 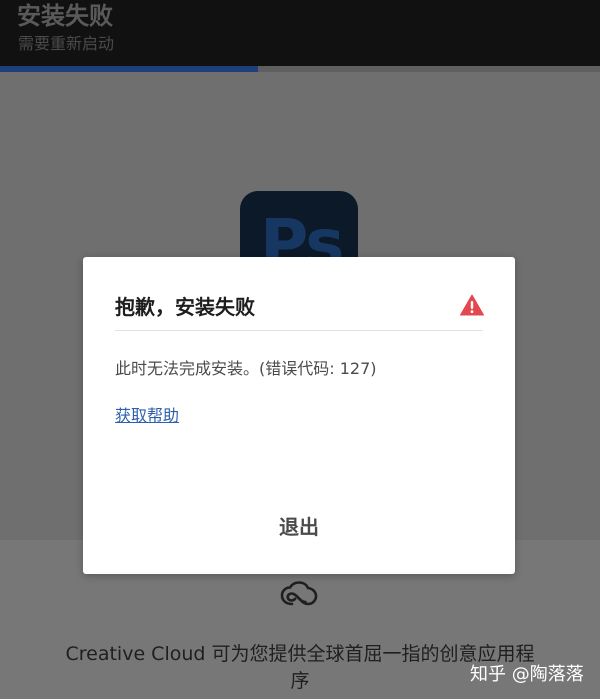 I want to click on creative-cloud-icon, so click(x=299, y=593).